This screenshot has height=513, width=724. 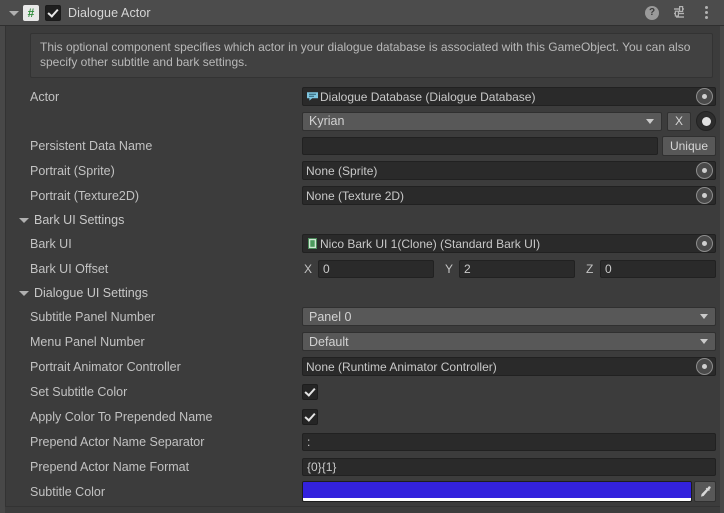 I want to click on portrait-animator-controller-object-field: None (Runtime Animator Controller), so click(x=509, y=366).